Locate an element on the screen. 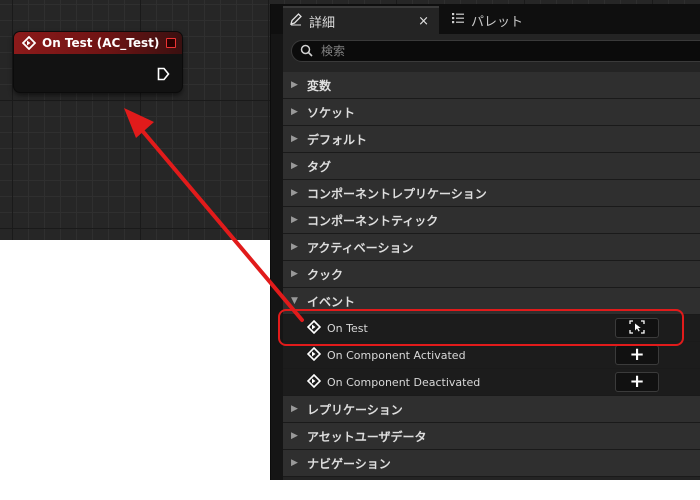 The image size is (700, 500). tab-details-label: 詳細 is located at coordinates (322, 23).